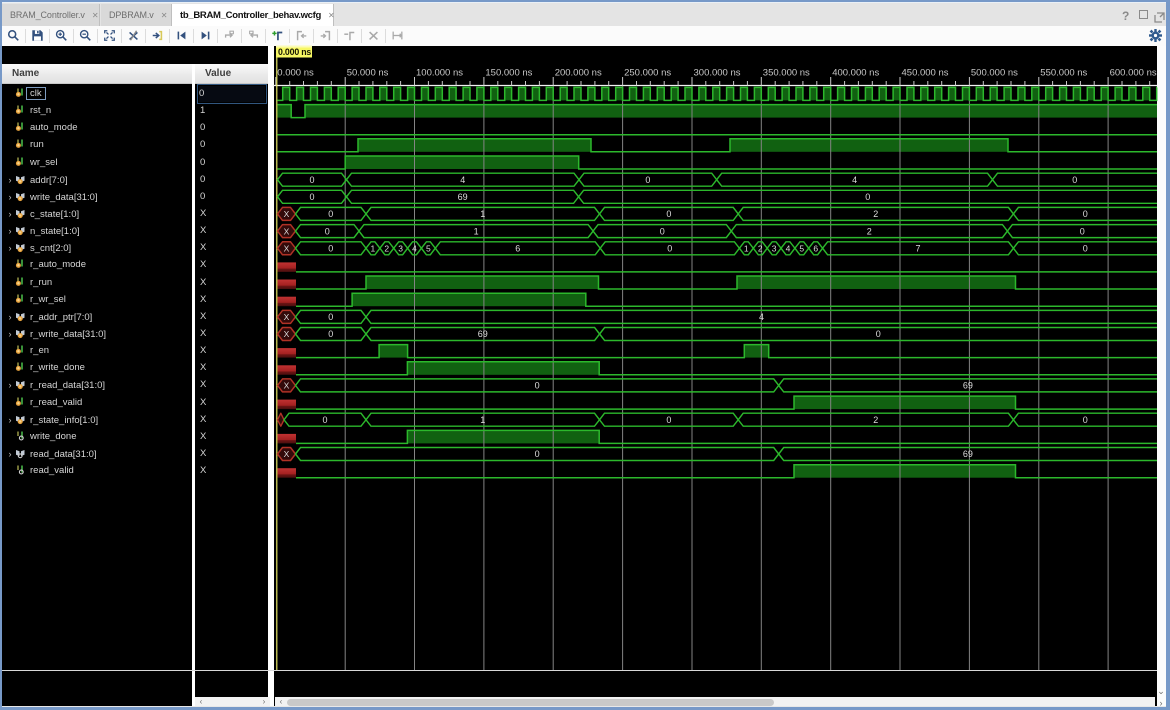  What do you see at coordinates (1133, 73) in the screenshot?
I see `svg-text: 600.000 ns` at bounding box center [1133, 73].